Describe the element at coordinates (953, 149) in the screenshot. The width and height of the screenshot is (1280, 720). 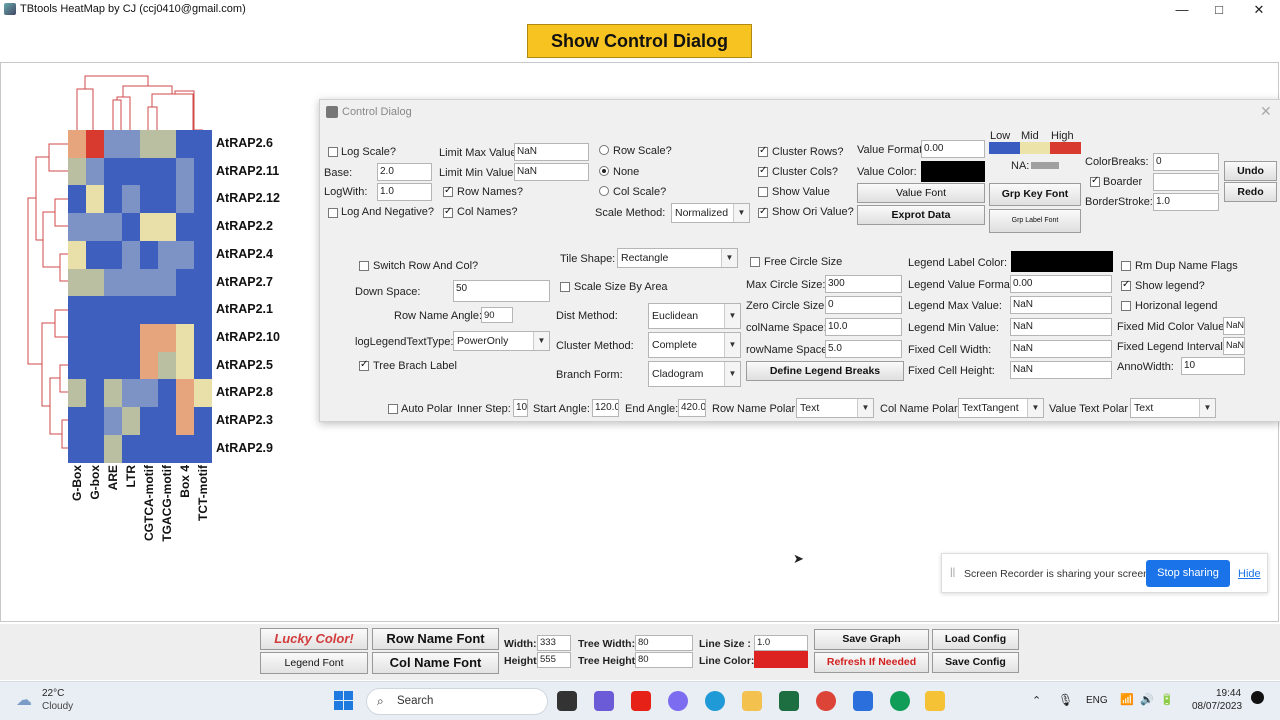
I see `value-format-input: 0.00` at that location.